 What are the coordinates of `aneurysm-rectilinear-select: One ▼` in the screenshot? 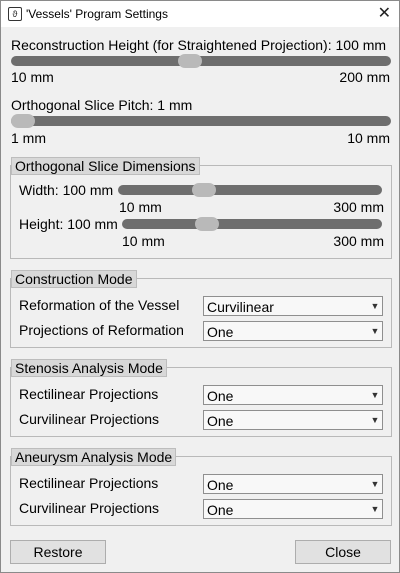 It's located at (293, 484).